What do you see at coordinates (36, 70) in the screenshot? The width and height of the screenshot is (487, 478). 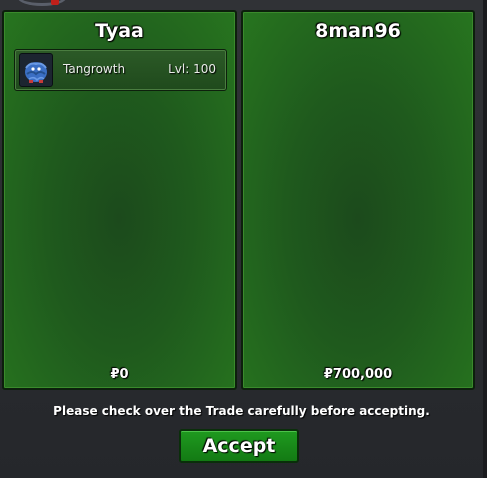 I see `tangrowth-sprite-icon` at bounding box center [36, 70].